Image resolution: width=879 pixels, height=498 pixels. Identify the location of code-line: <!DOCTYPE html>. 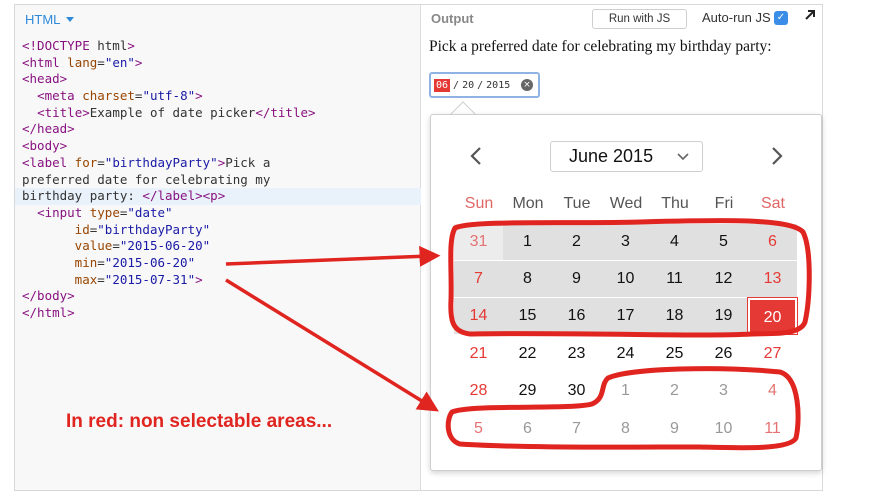
(221, 46).